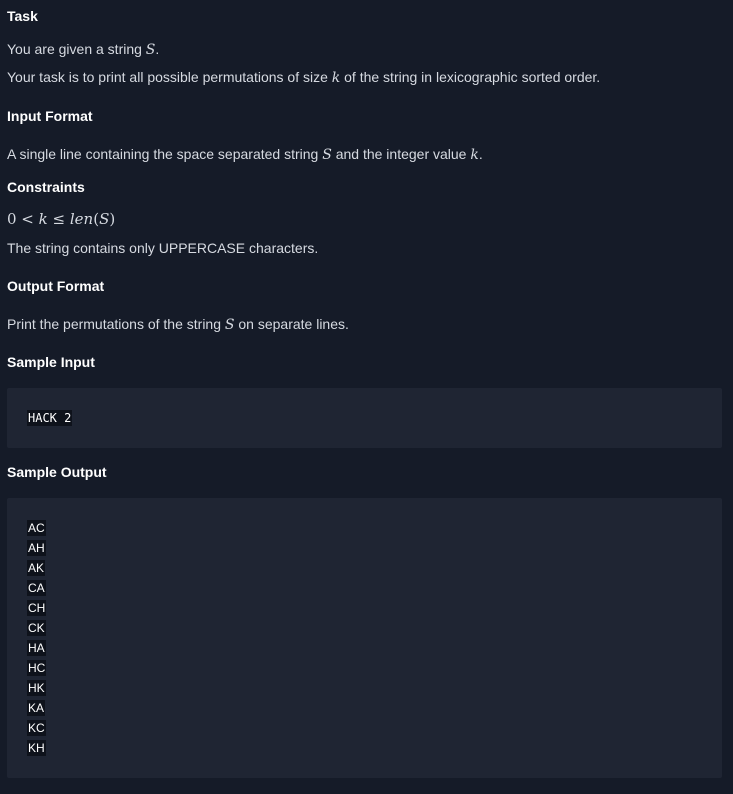  I want to click on task-heading: Task, so click(22, 16).